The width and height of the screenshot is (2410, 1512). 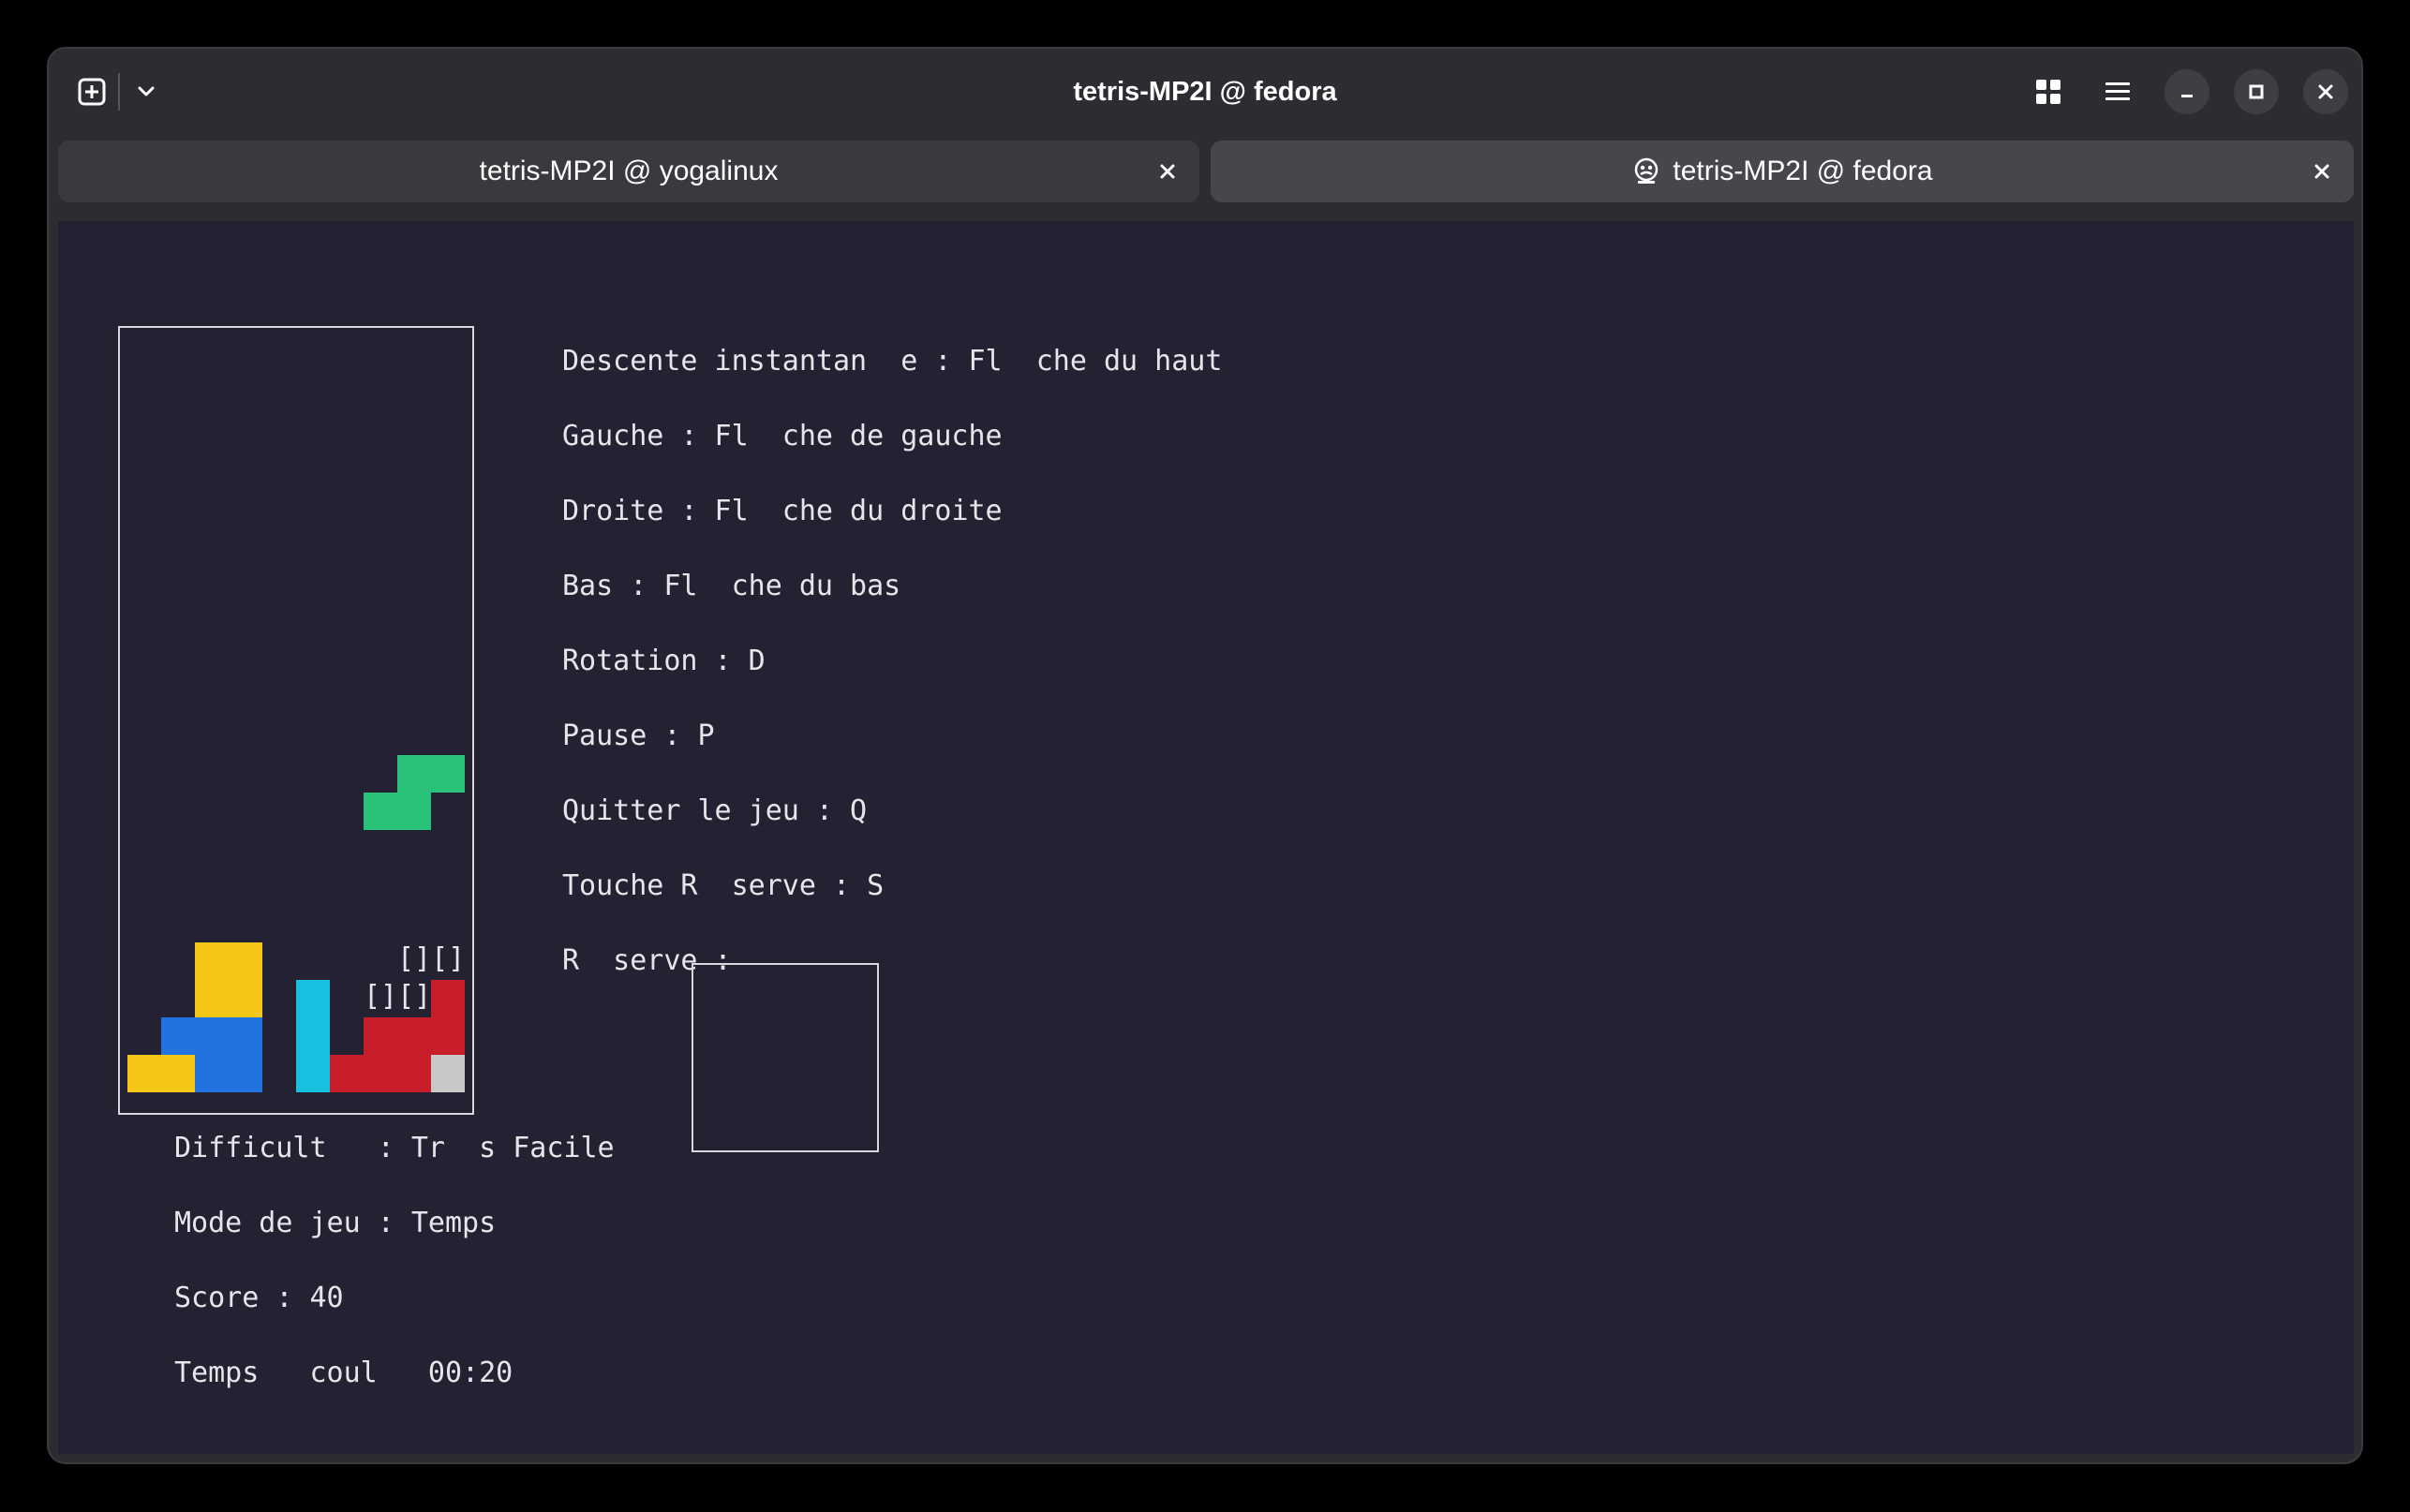 What do you see at coordinates (892, 361) in the screenshot?
I see `control-descente: Descente instantan e : Fl che du haut` at bounding box center [892, 361].